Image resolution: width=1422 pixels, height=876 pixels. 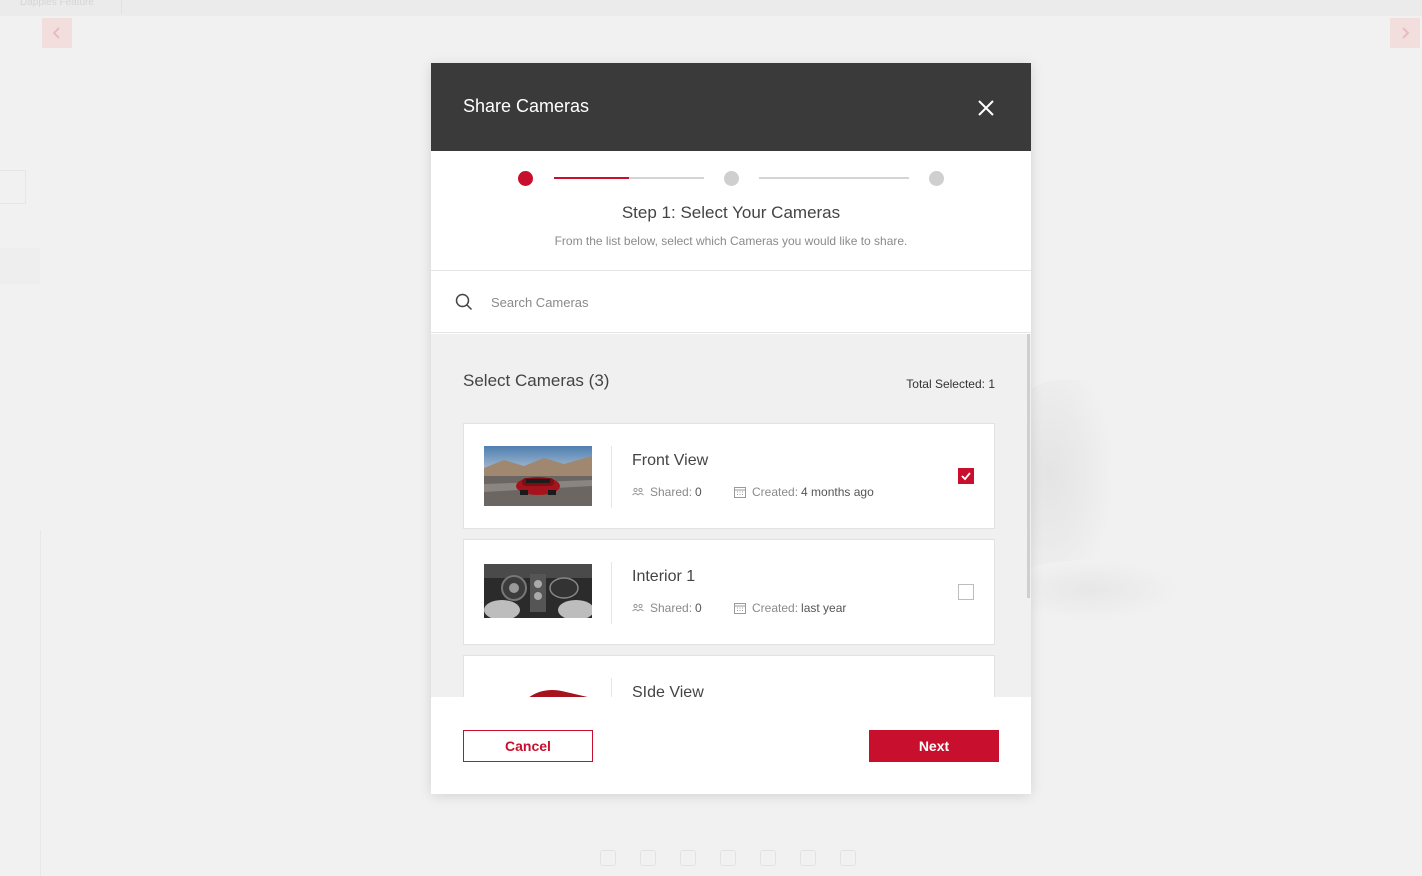 I want to click on background-tab: Dapples Feature, so click(x=66, y=7).